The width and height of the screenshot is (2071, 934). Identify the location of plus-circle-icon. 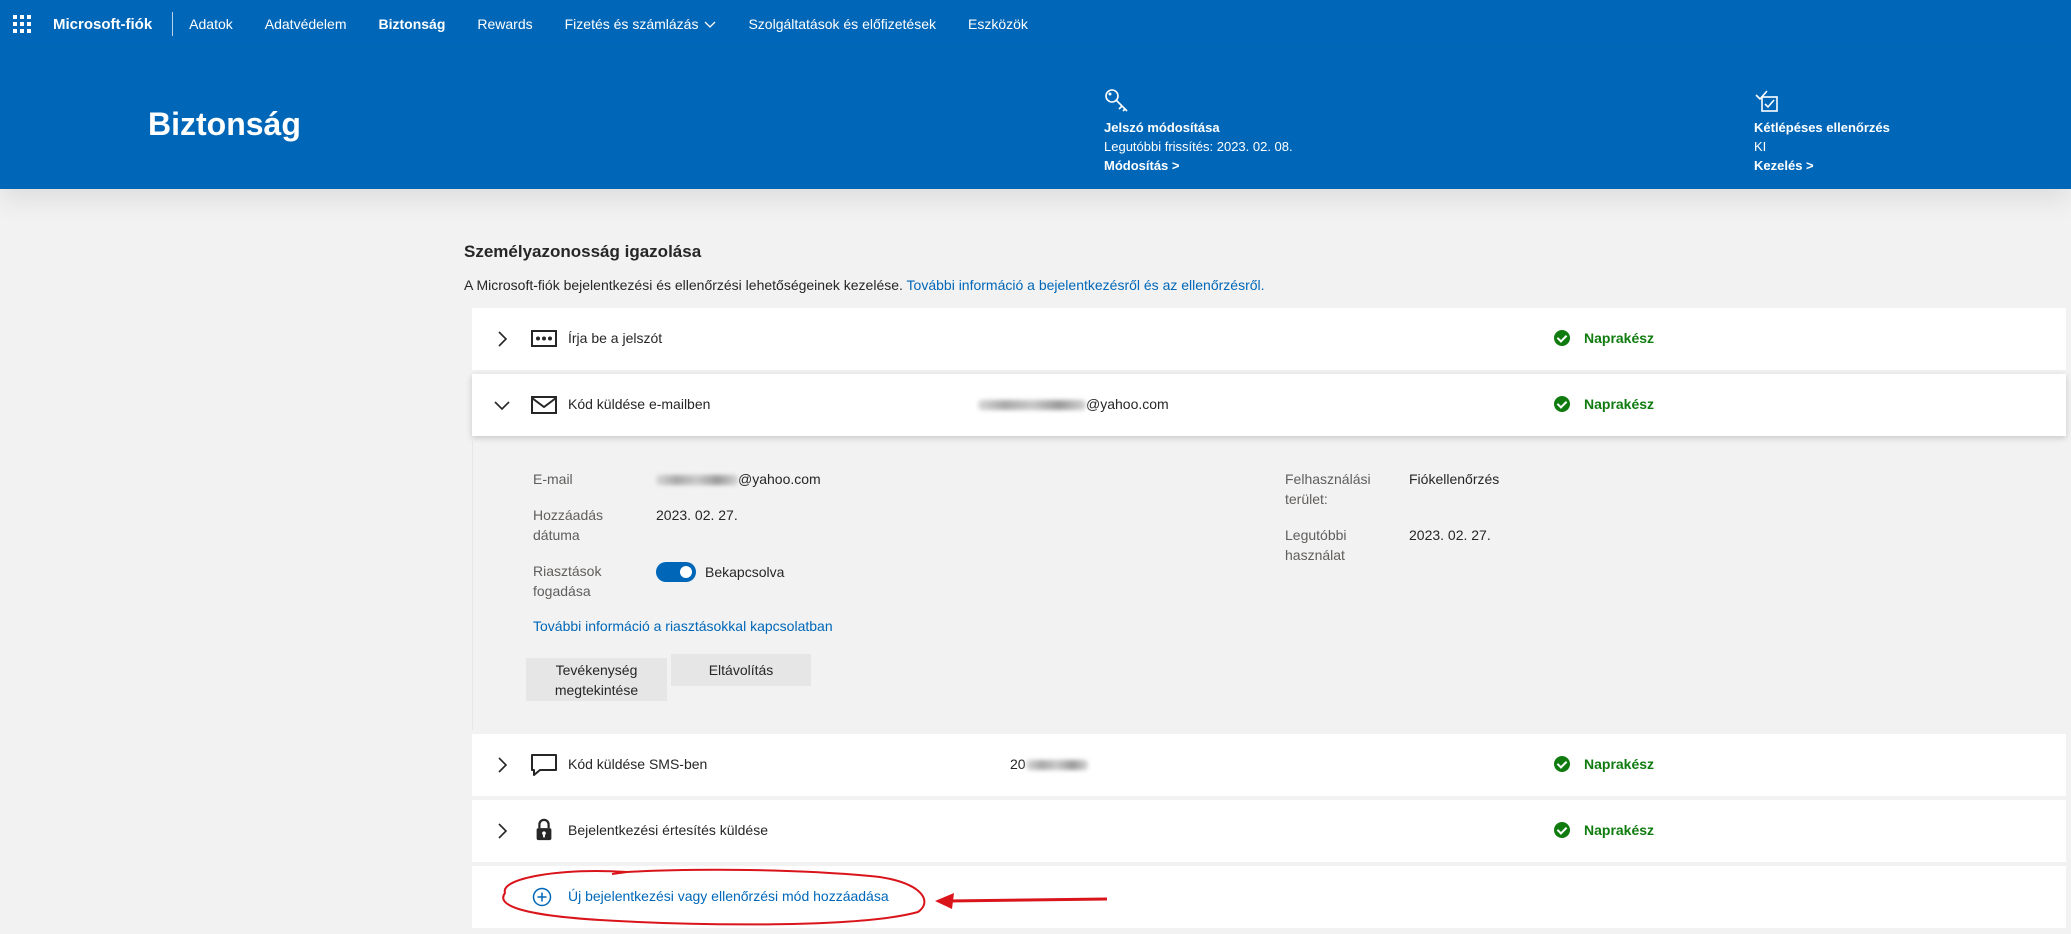
(542, 897).